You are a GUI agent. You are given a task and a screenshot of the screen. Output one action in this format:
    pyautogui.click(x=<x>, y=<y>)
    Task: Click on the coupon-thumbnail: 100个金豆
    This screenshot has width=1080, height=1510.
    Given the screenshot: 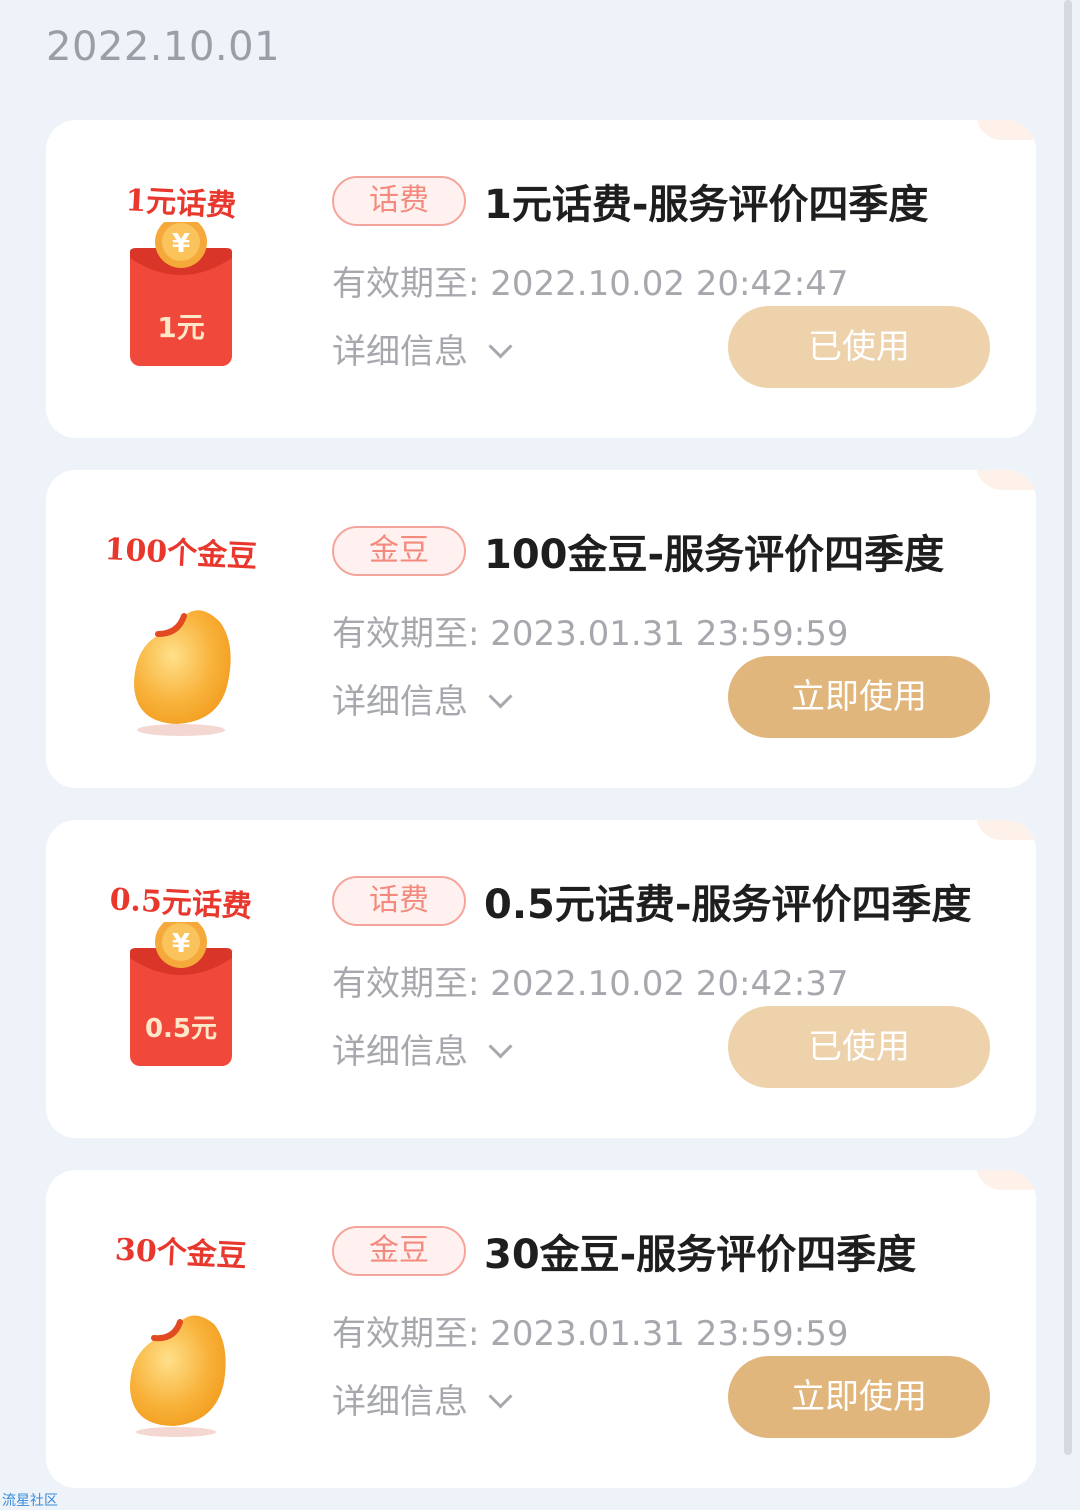 What is the action you would take?
    pyautogui.click(x=181, y=633)
    